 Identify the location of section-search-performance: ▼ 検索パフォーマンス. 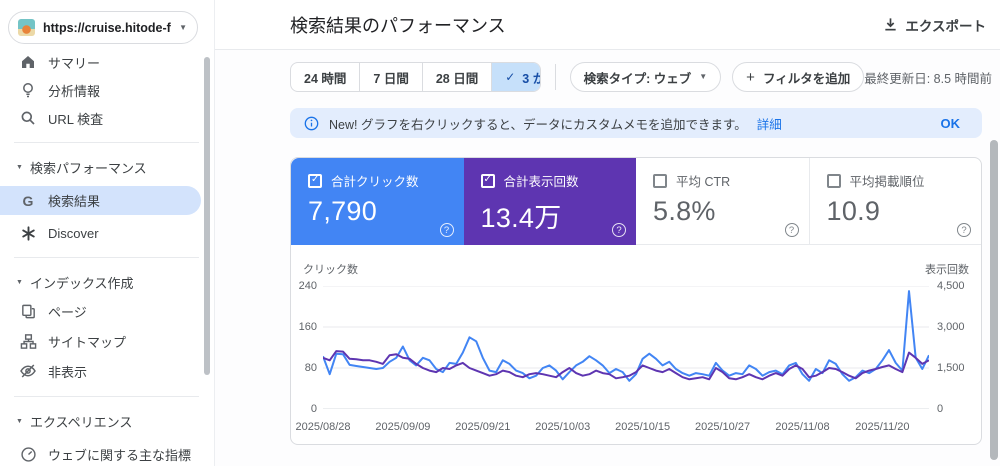
(107, 167).